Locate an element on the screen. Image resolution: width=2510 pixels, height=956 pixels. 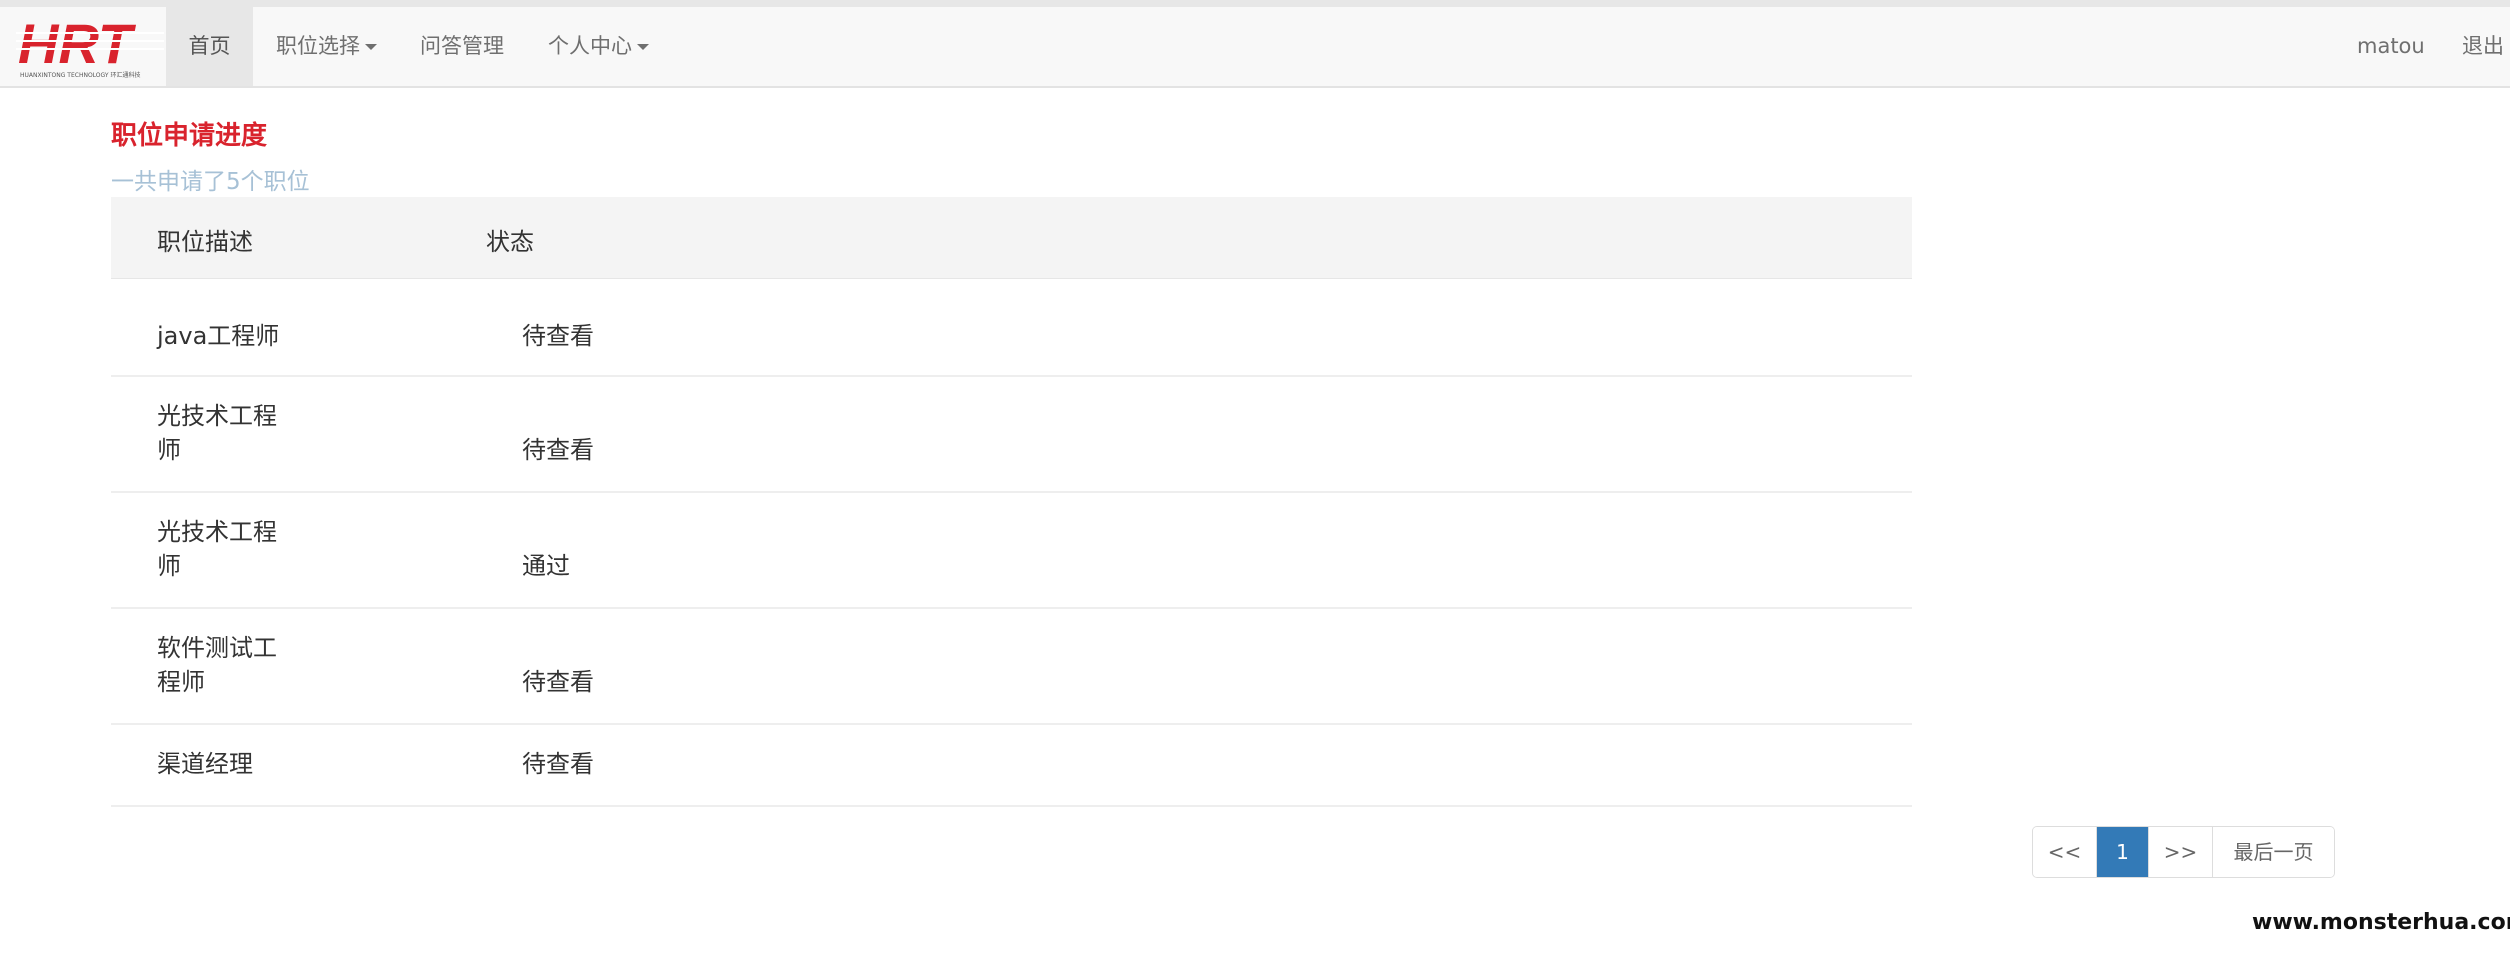
next-page-button: >> is located at coordinates (2181, 852).